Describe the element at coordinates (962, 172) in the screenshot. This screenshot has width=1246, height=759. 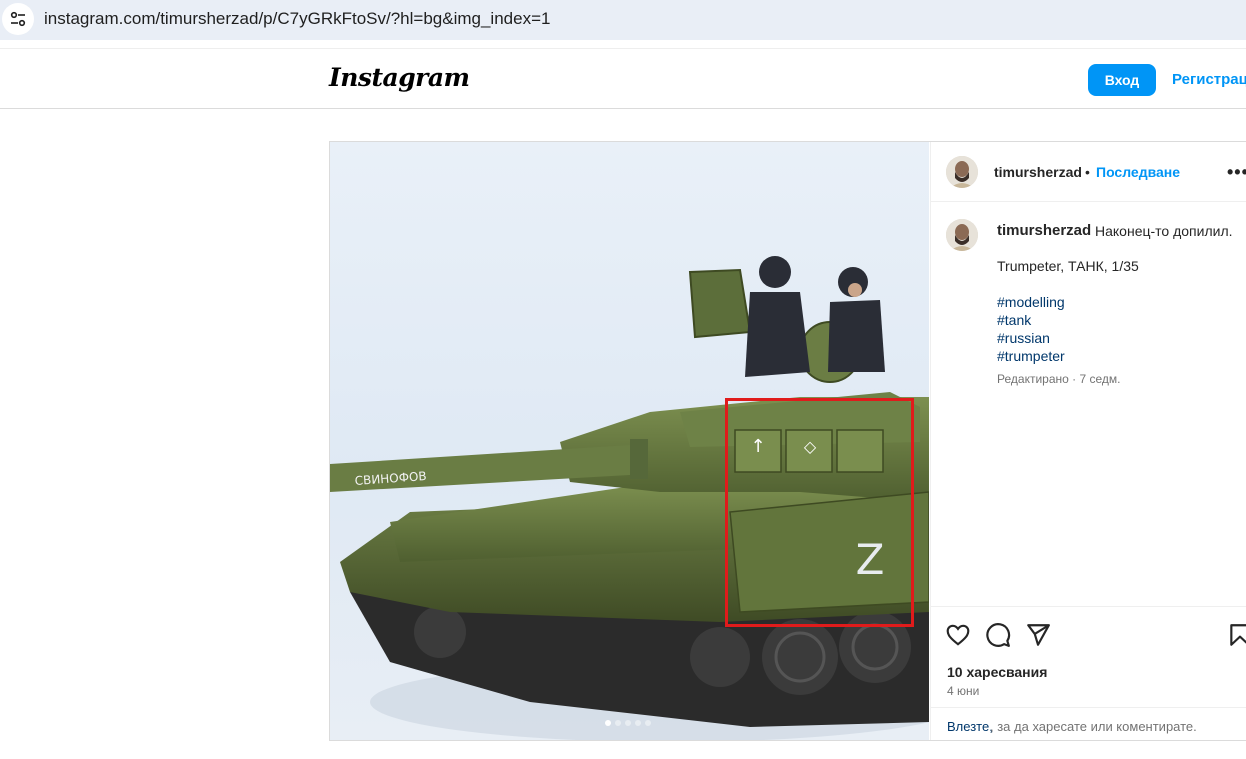
I see `avatar` at that location.